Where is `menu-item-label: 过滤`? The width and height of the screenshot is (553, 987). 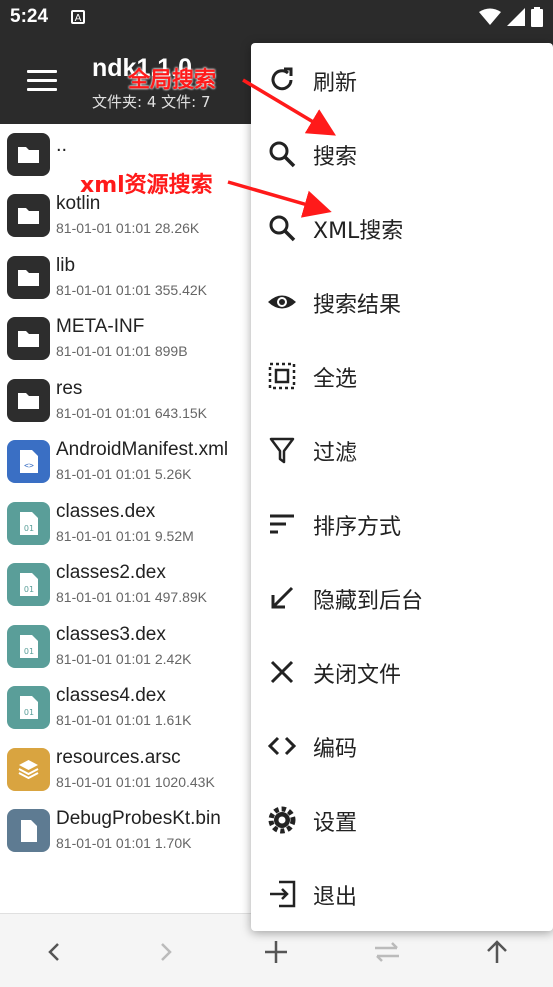
menu-item-label: 过滤 is located at coordinates (335, 453).